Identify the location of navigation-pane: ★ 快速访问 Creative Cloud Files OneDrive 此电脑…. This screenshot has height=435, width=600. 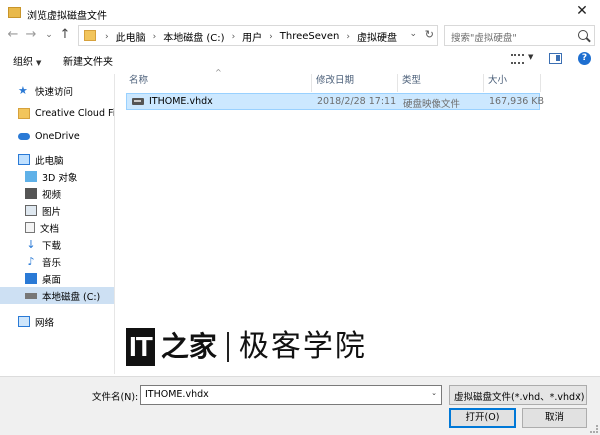
(57, 224).